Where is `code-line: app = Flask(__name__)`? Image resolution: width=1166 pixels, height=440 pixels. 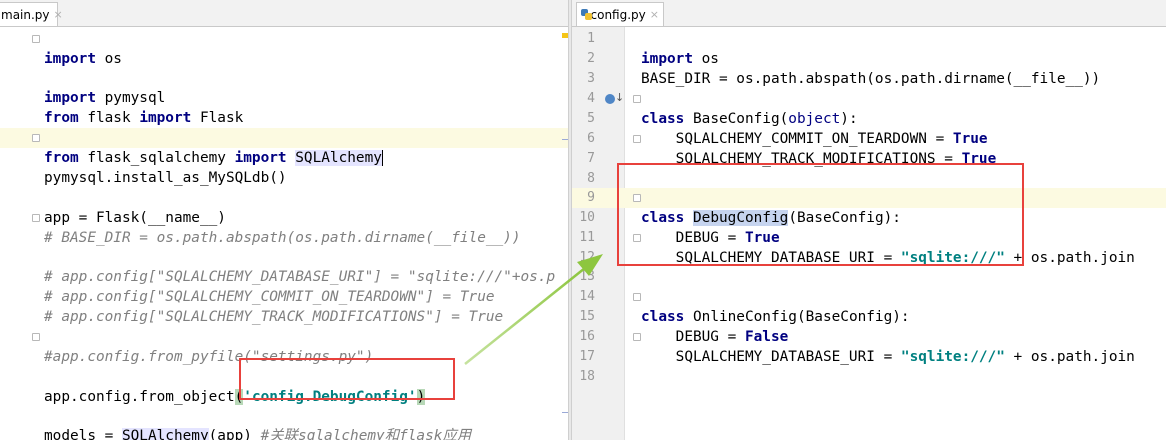 code-line: app = Flask(__name__) is located at coordinates (135, 218).